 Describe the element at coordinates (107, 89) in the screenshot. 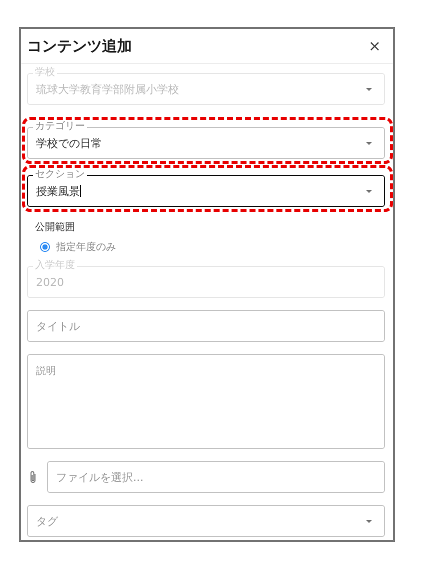

I see `field-value: 琉球大学教育学部附属小学校` at that location.